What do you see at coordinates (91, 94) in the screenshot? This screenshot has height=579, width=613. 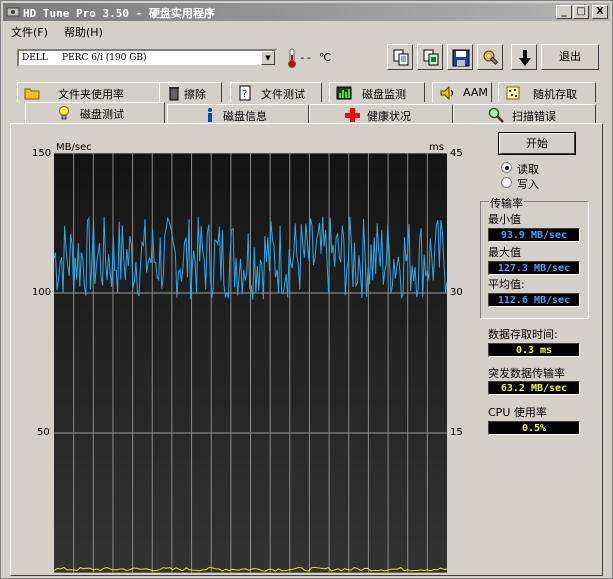 I see `tab-folder-usage-label: 文件夹使用率` at bounding box center [91, 94].